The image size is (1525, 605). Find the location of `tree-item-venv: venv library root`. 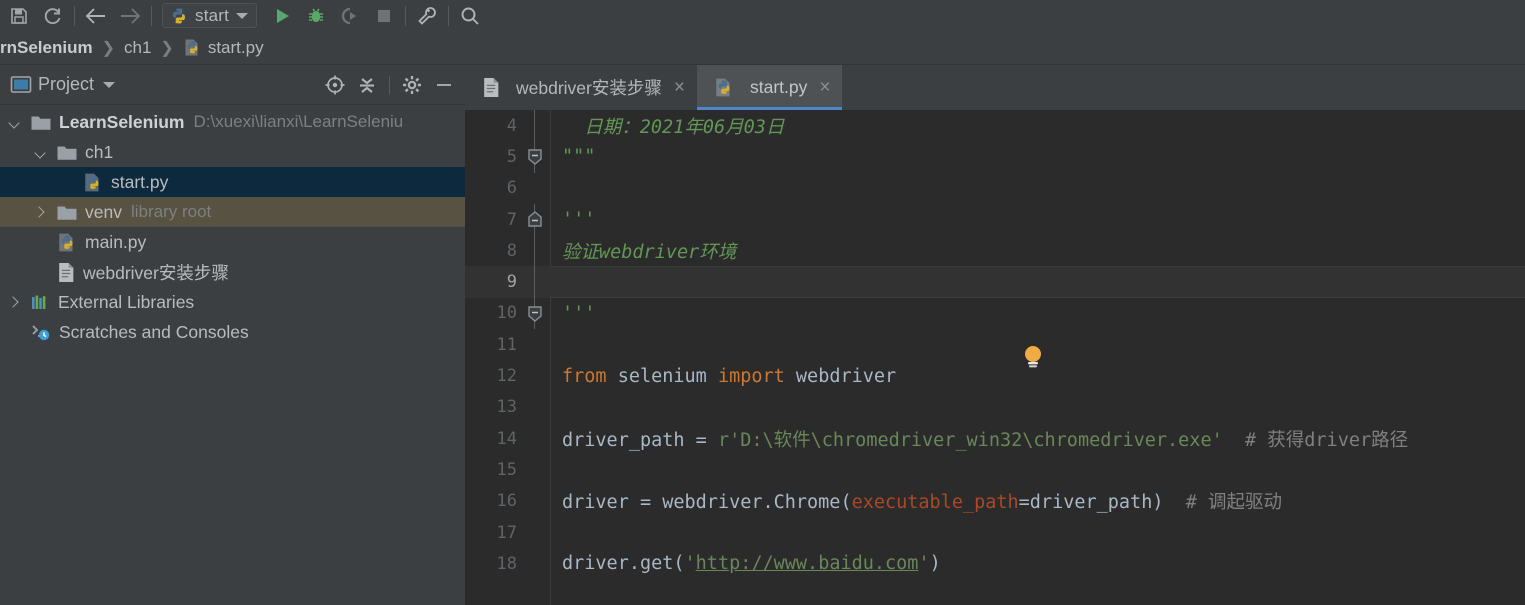

tree-item-venv: venv library root is located at coordinates (232, 212).